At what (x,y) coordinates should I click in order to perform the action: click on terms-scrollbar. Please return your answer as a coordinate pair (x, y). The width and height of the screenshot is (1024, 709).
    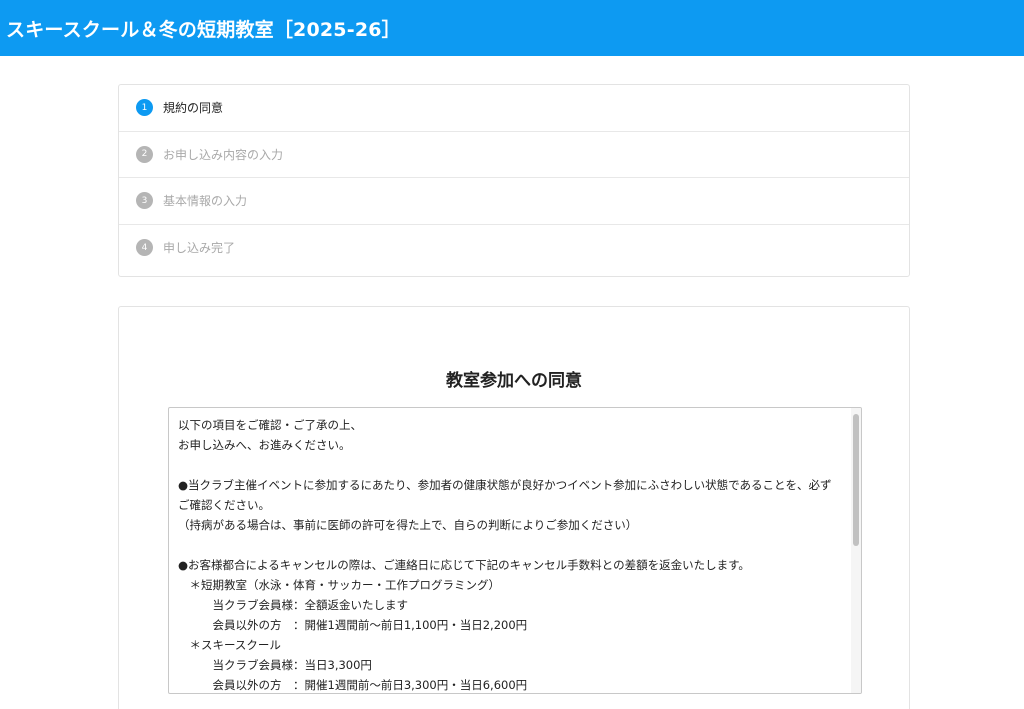
    Looking at the image, I should click on (856, 550).